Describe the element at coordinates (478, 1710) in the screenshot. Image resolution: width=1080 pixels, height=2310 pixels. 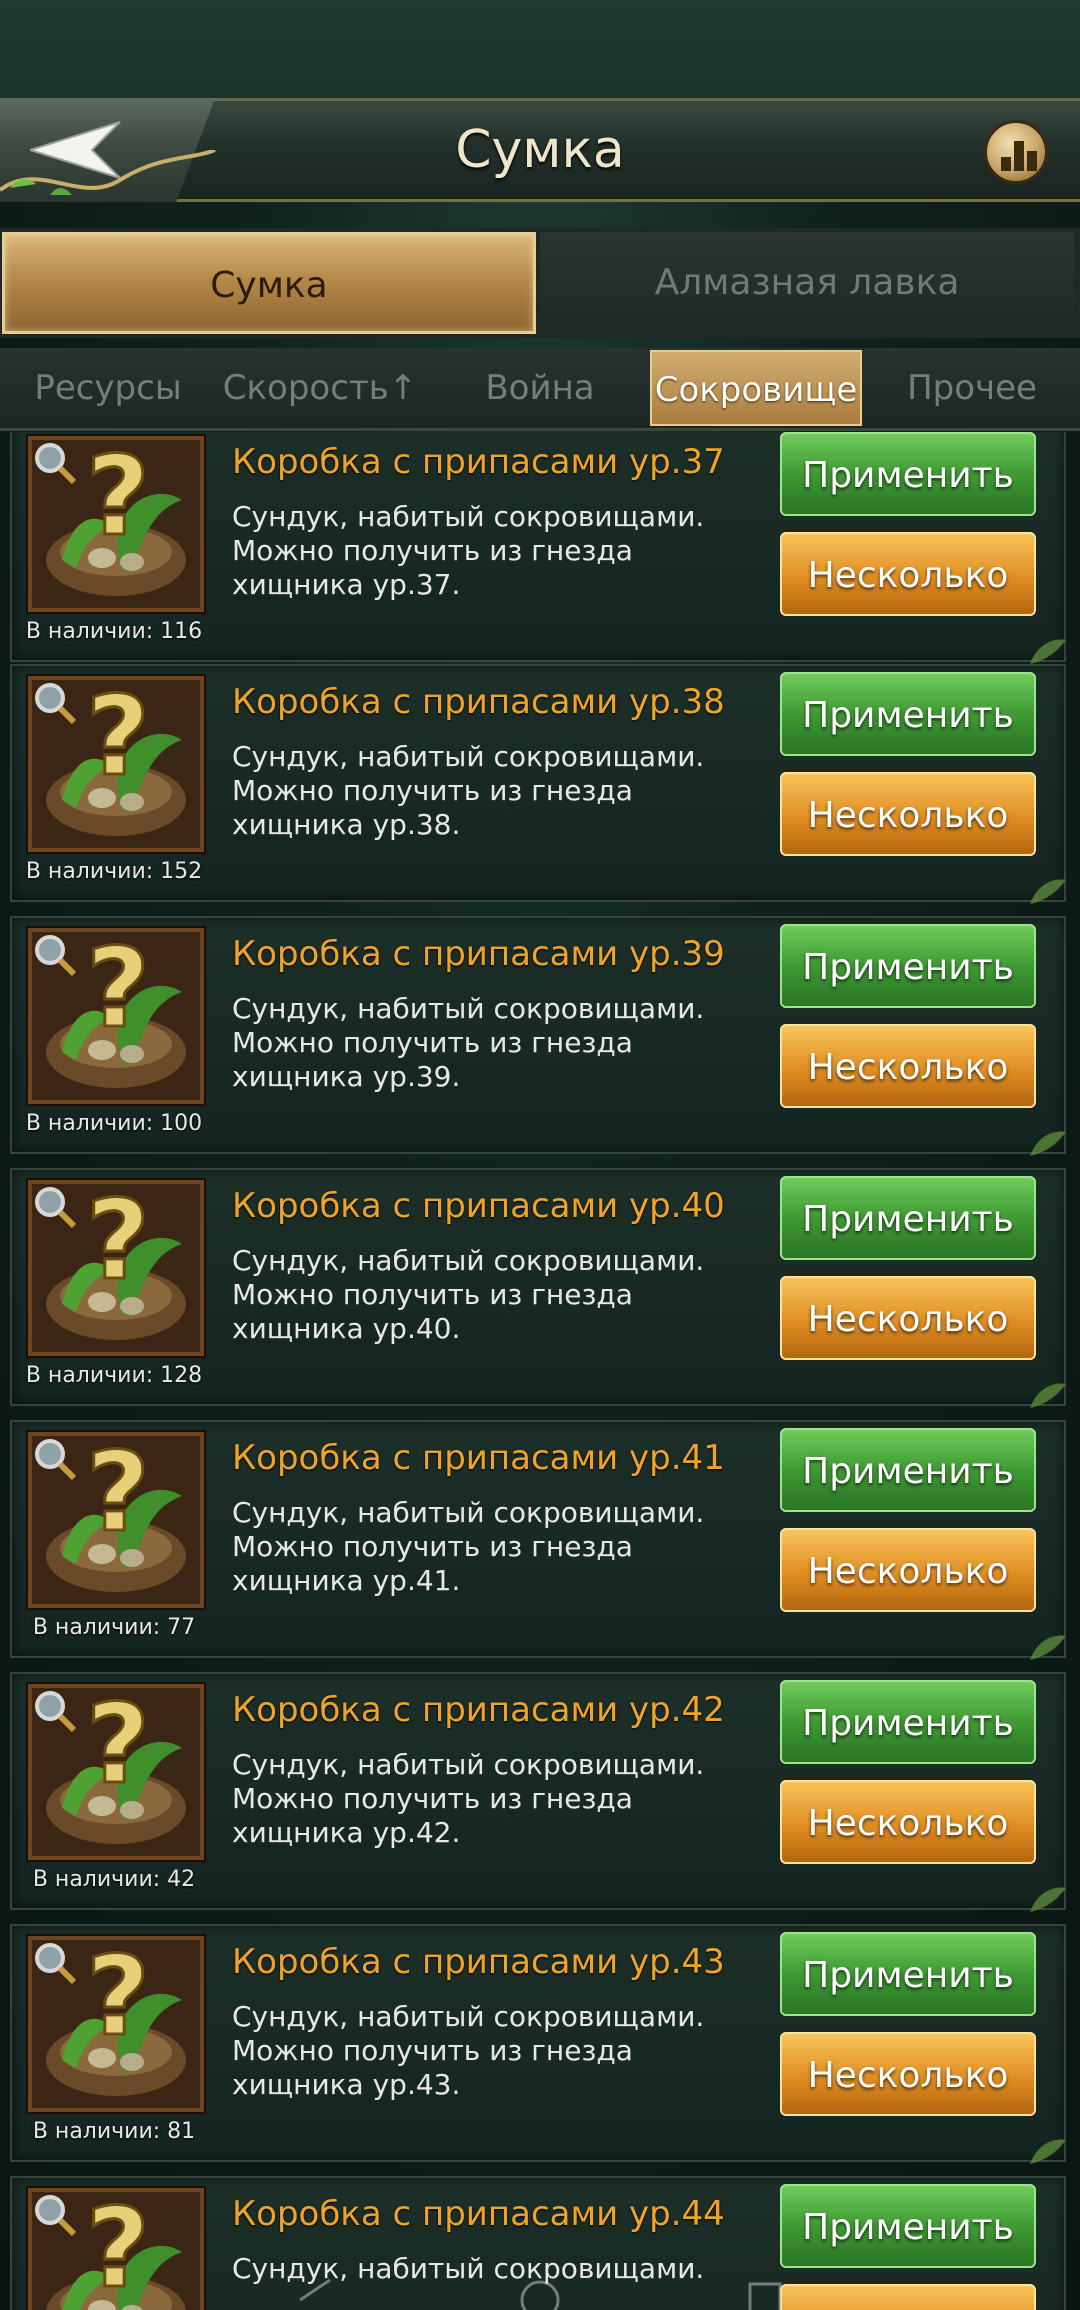
I see `item-title: Коробка с припасами ур.42` at that location.